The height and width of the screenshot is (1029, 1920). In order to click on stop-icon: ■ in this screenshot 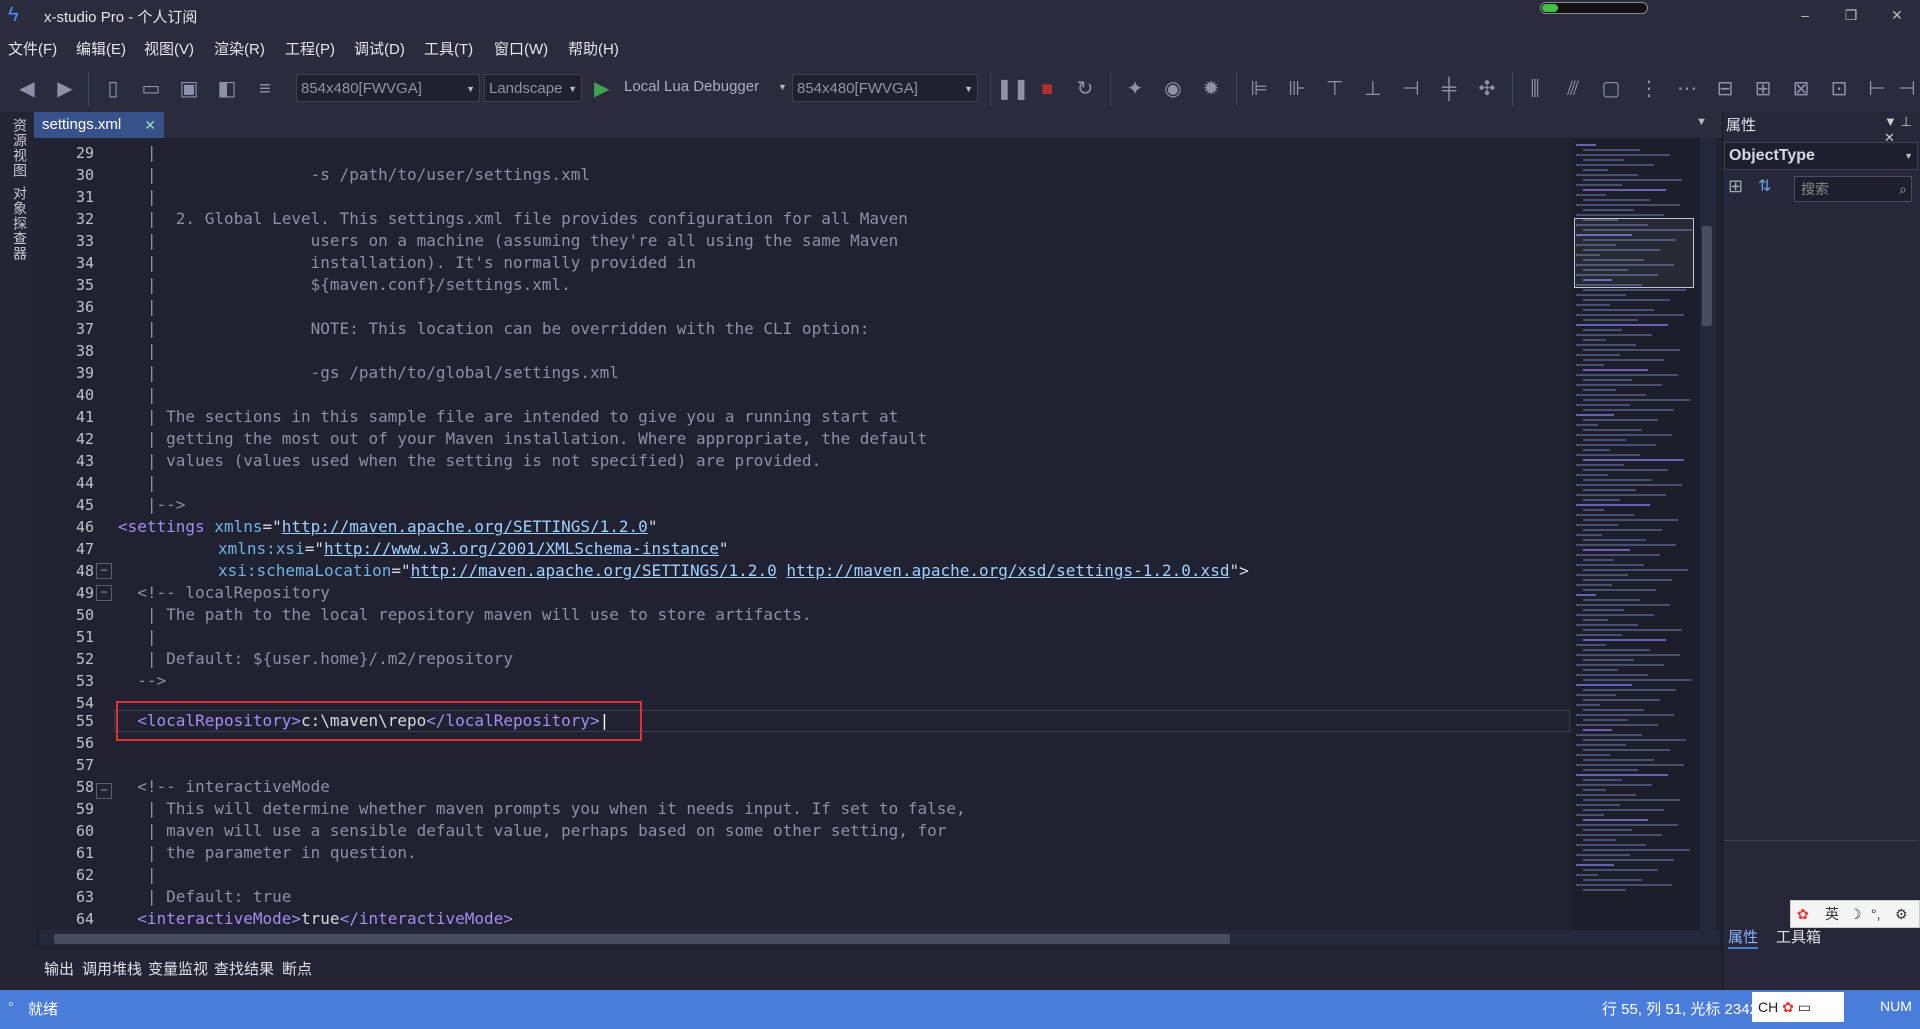, I will do `click(1047, 89)`.